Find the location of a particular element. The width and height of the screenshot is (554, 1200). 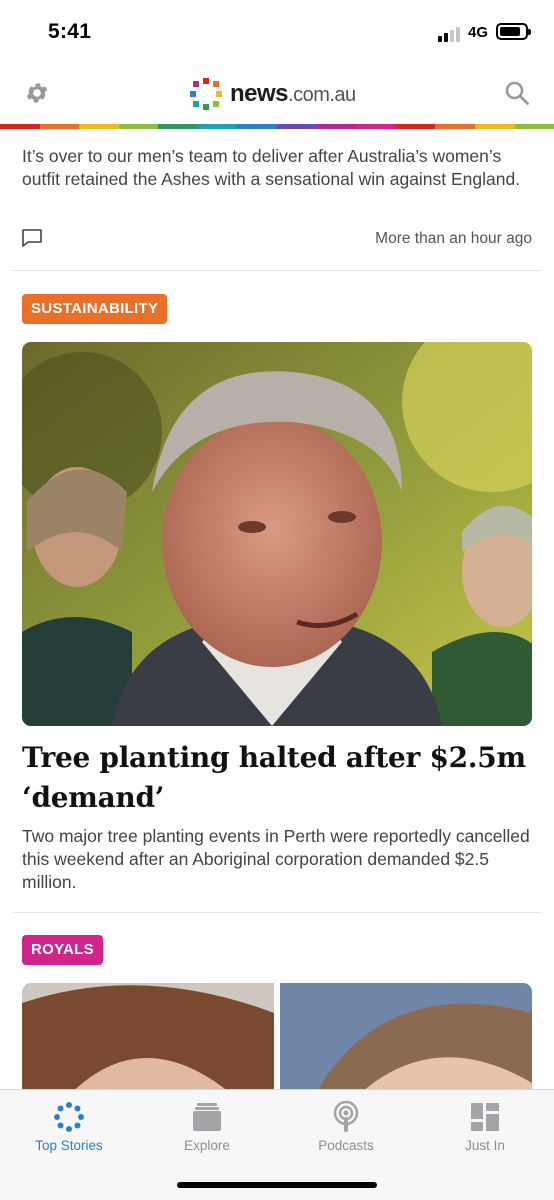

search-button is located at coordinates (517, 93).